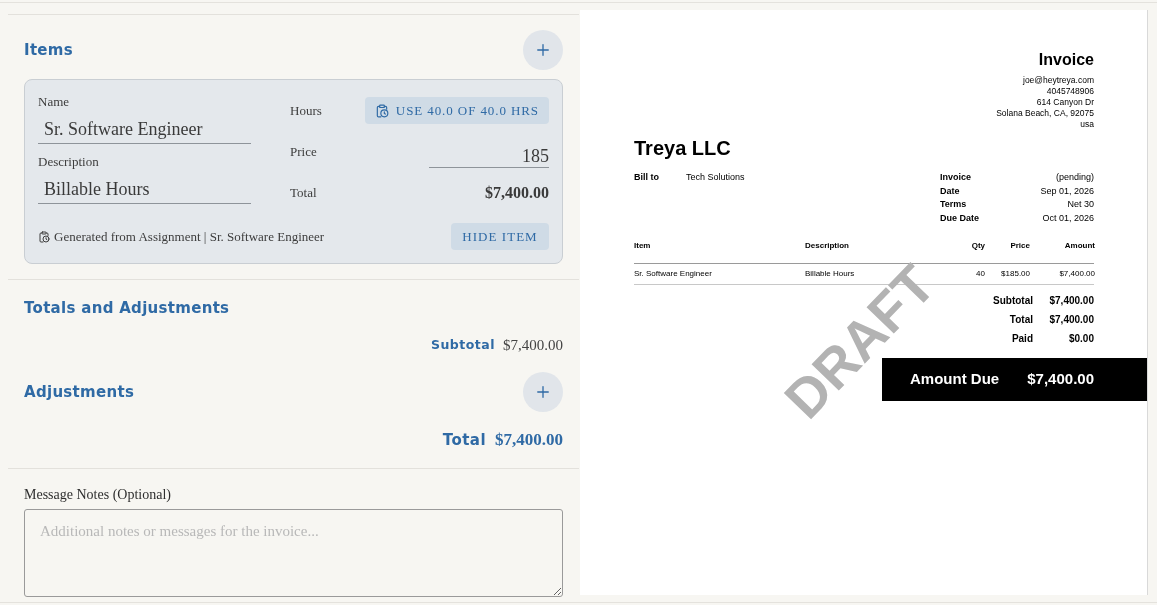 This screenshot has height=605, width=1157. What do you see at coordinates (953, 204) in the screenshot?
I see `meta-label: Terms` at bounding box center [953, 204].